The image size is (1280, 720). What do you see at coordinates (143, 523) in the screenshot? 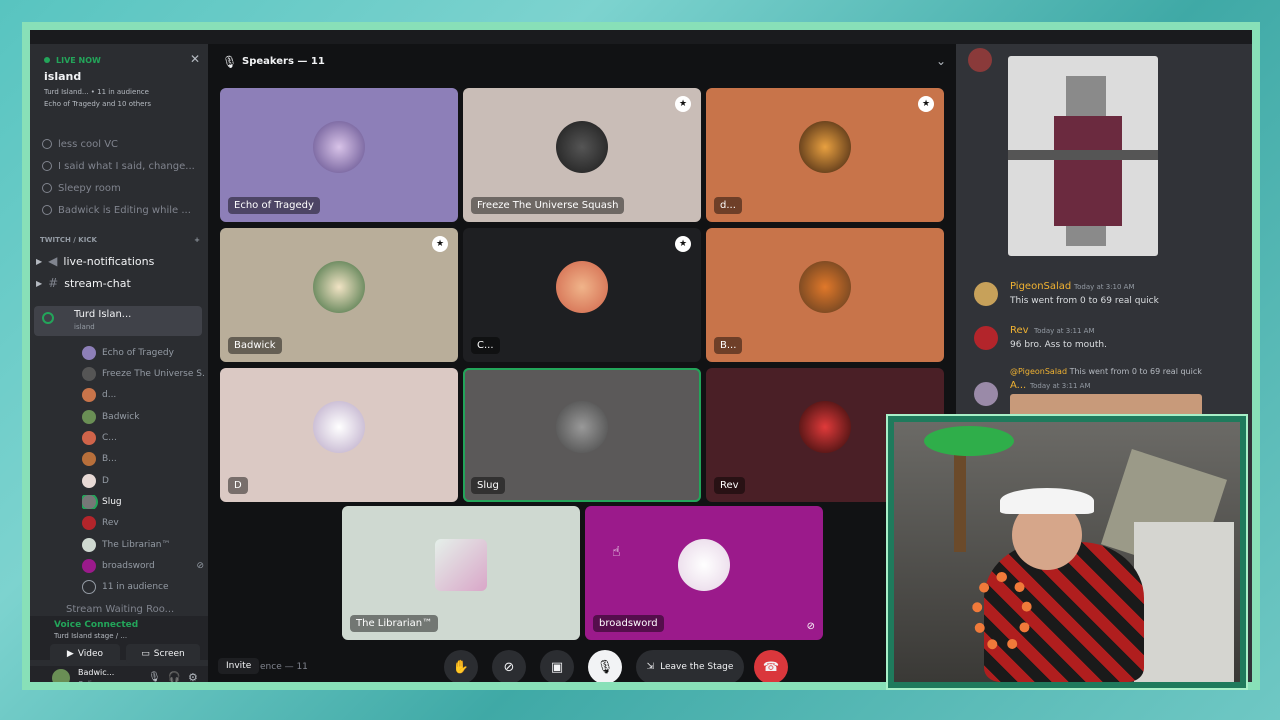
I see `member-item: Rev` at bounding box center [143, 523].